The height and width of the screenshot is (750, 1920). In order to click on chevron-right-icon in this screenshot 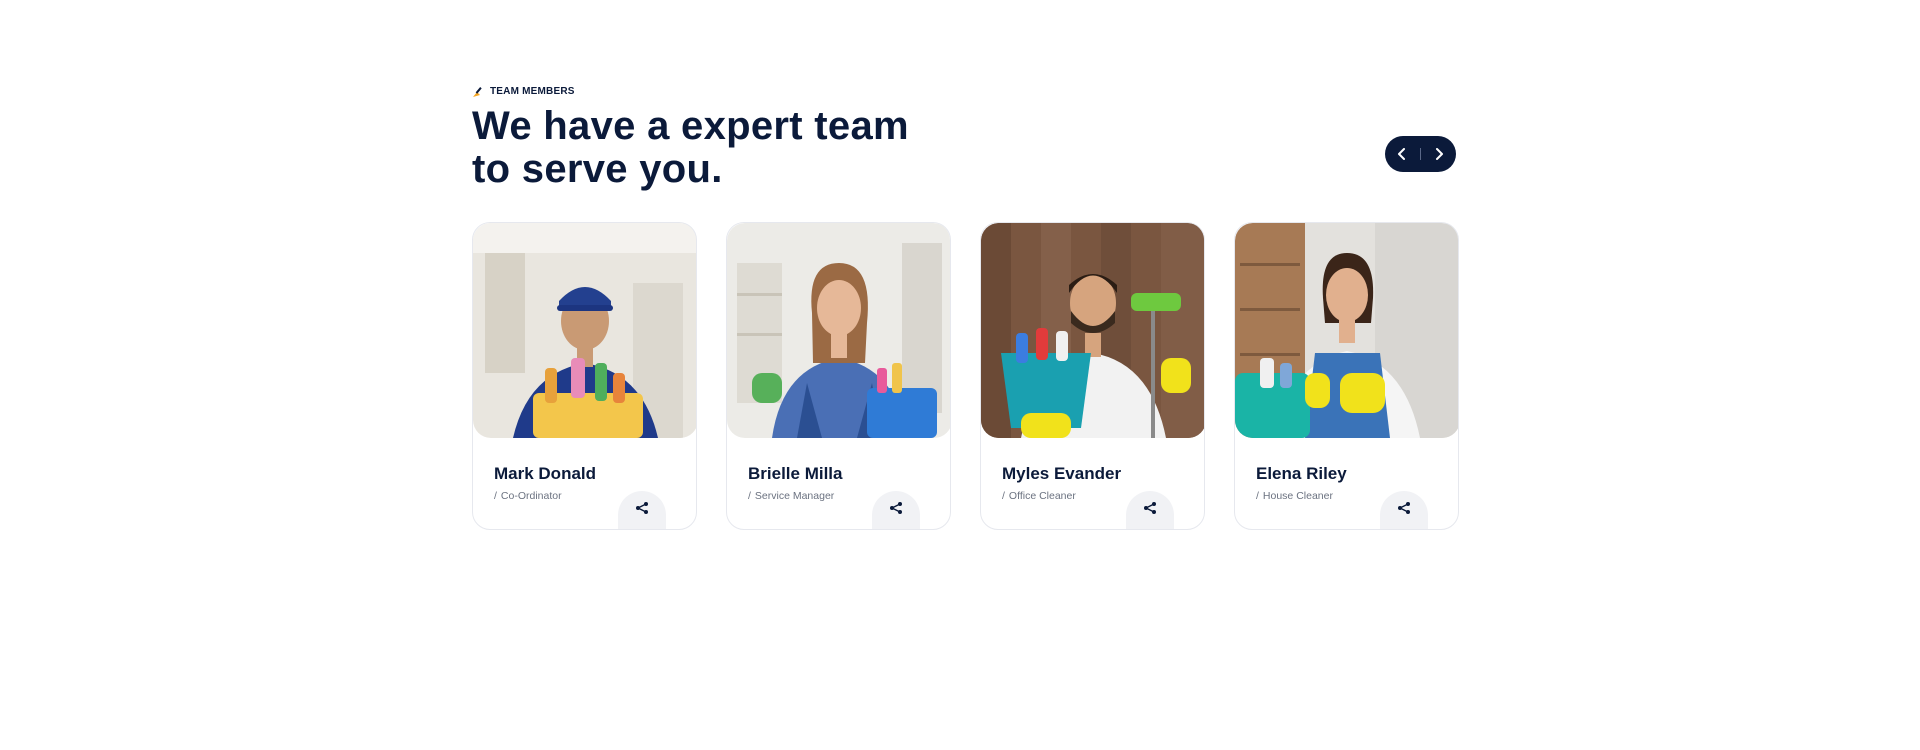, I will do `click(1439, 154)`.